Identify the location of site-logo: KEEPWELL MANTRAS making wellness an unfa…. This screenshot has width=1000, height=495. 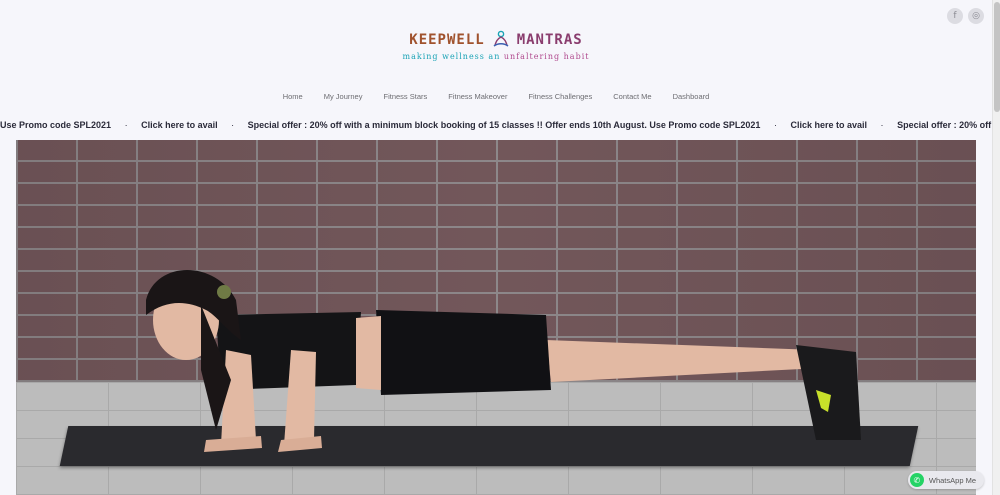
(496, 45).